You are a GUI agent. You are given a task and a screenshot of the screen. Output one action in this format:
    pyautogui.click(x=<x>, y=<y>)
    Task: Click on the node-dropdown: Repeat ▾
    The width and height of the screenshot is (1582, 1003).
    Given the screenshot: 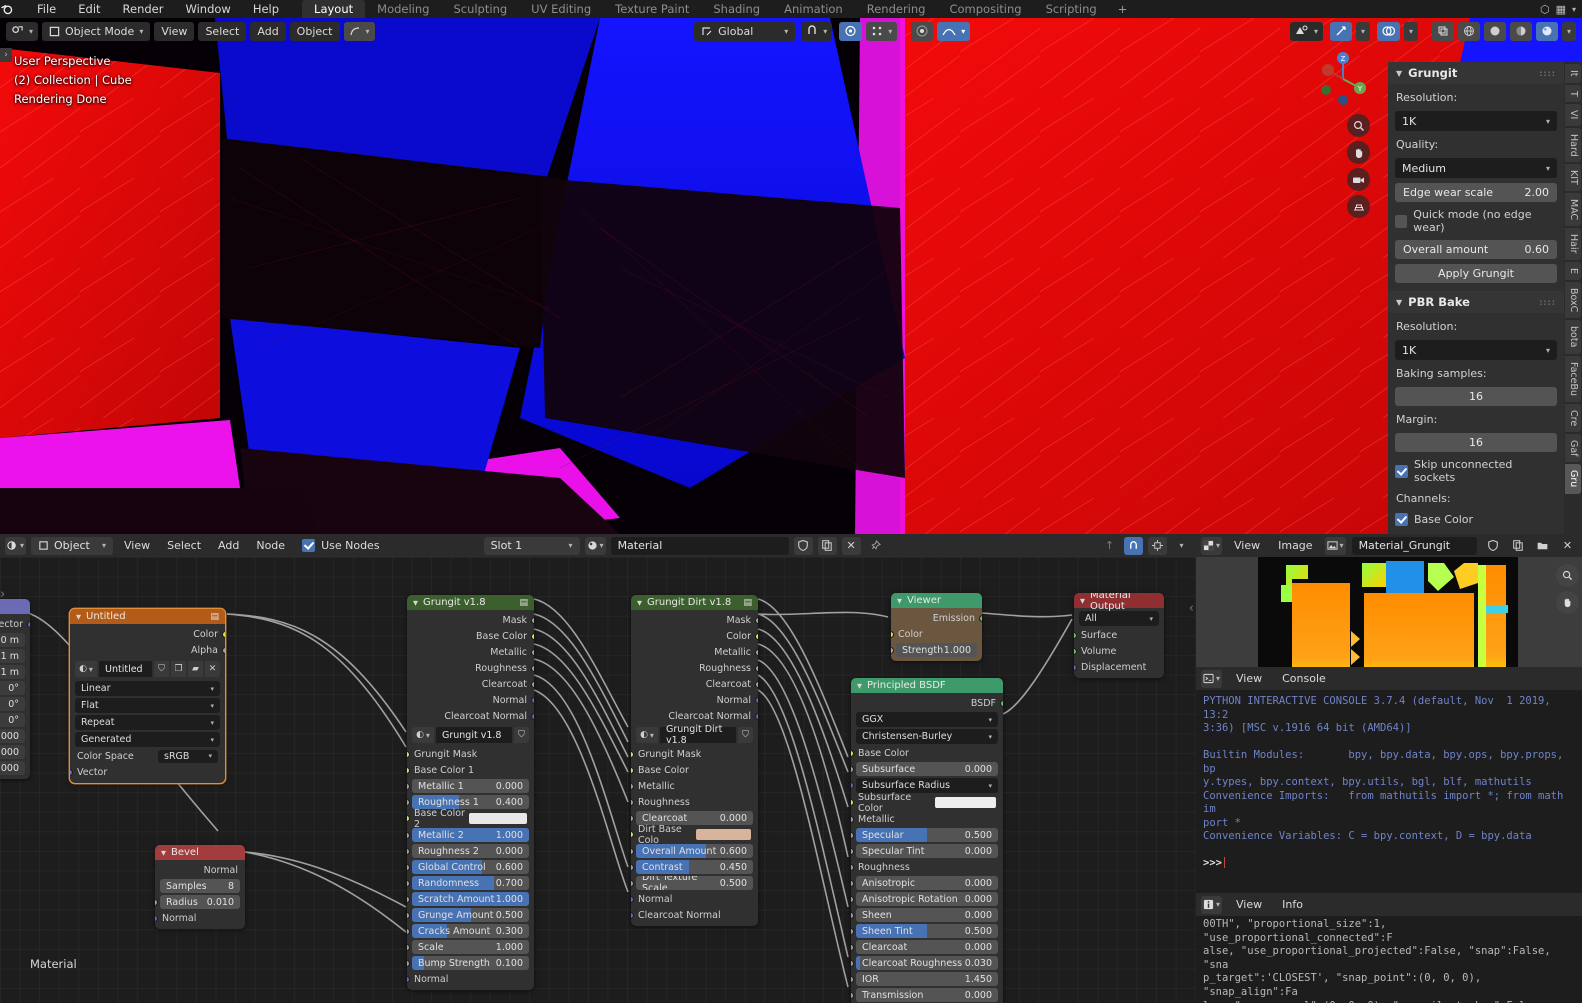 What is the action you would take?
    pyautogui.click(x=147, y=722)
    